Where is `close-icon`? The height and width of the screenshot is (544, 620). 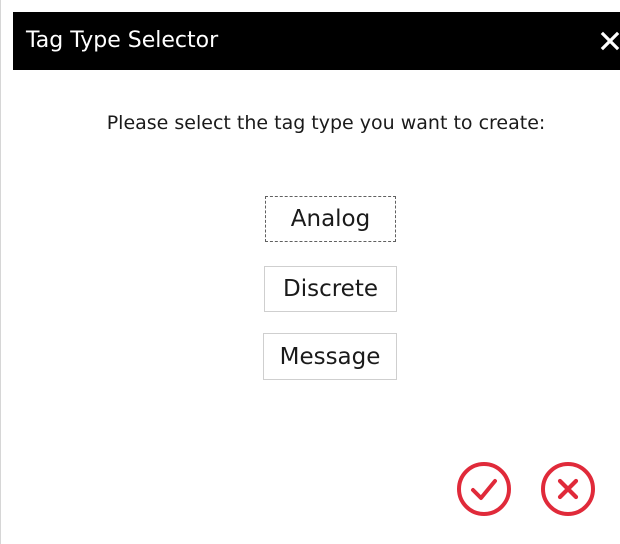
close-icon is located at coordinates (609, 41).